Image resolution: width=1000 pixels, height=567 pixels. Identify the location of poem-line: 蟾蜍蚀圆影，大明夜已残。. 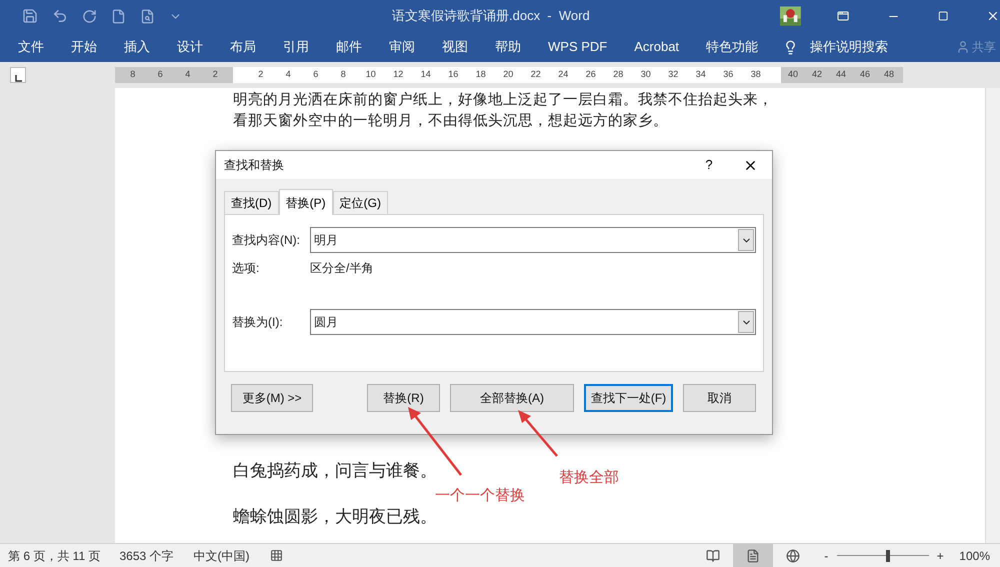
(335, 517).